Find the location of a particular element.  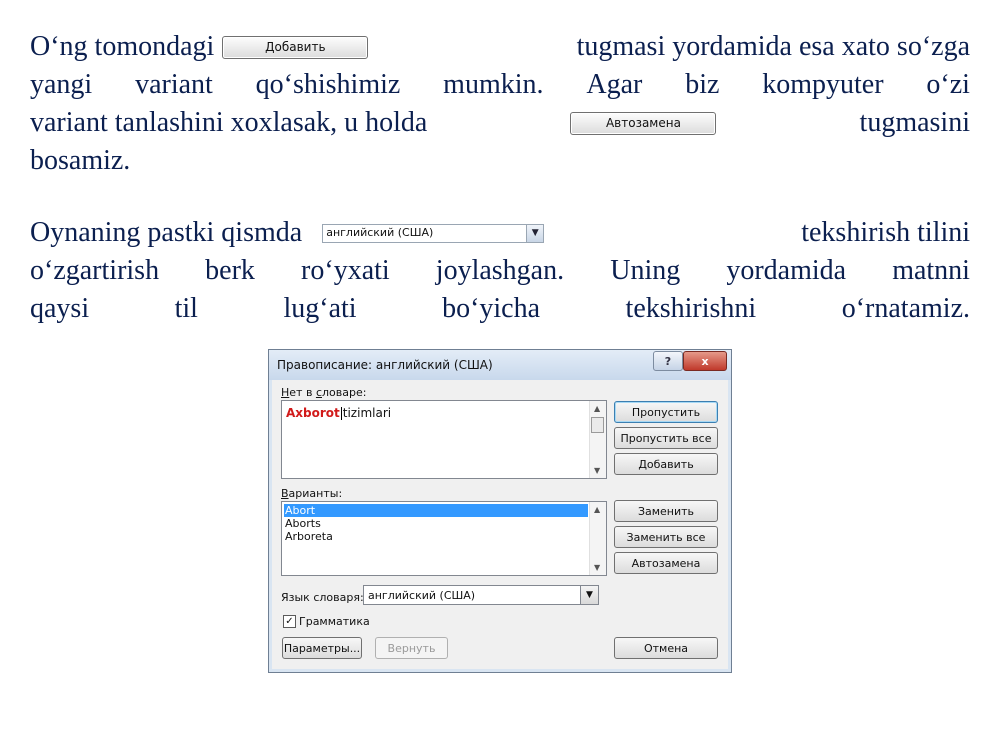

language-value: английский (США) is located at coordinates (422, 595).